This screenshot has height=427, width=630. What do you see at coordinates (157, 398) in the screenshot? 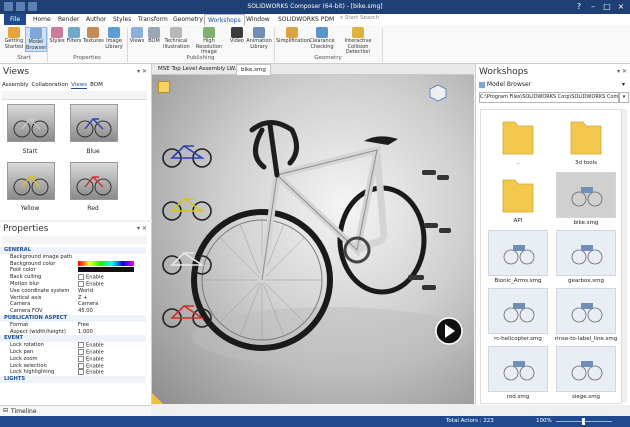
I see `corner-marker-icon` at bounding box center [157, 398].